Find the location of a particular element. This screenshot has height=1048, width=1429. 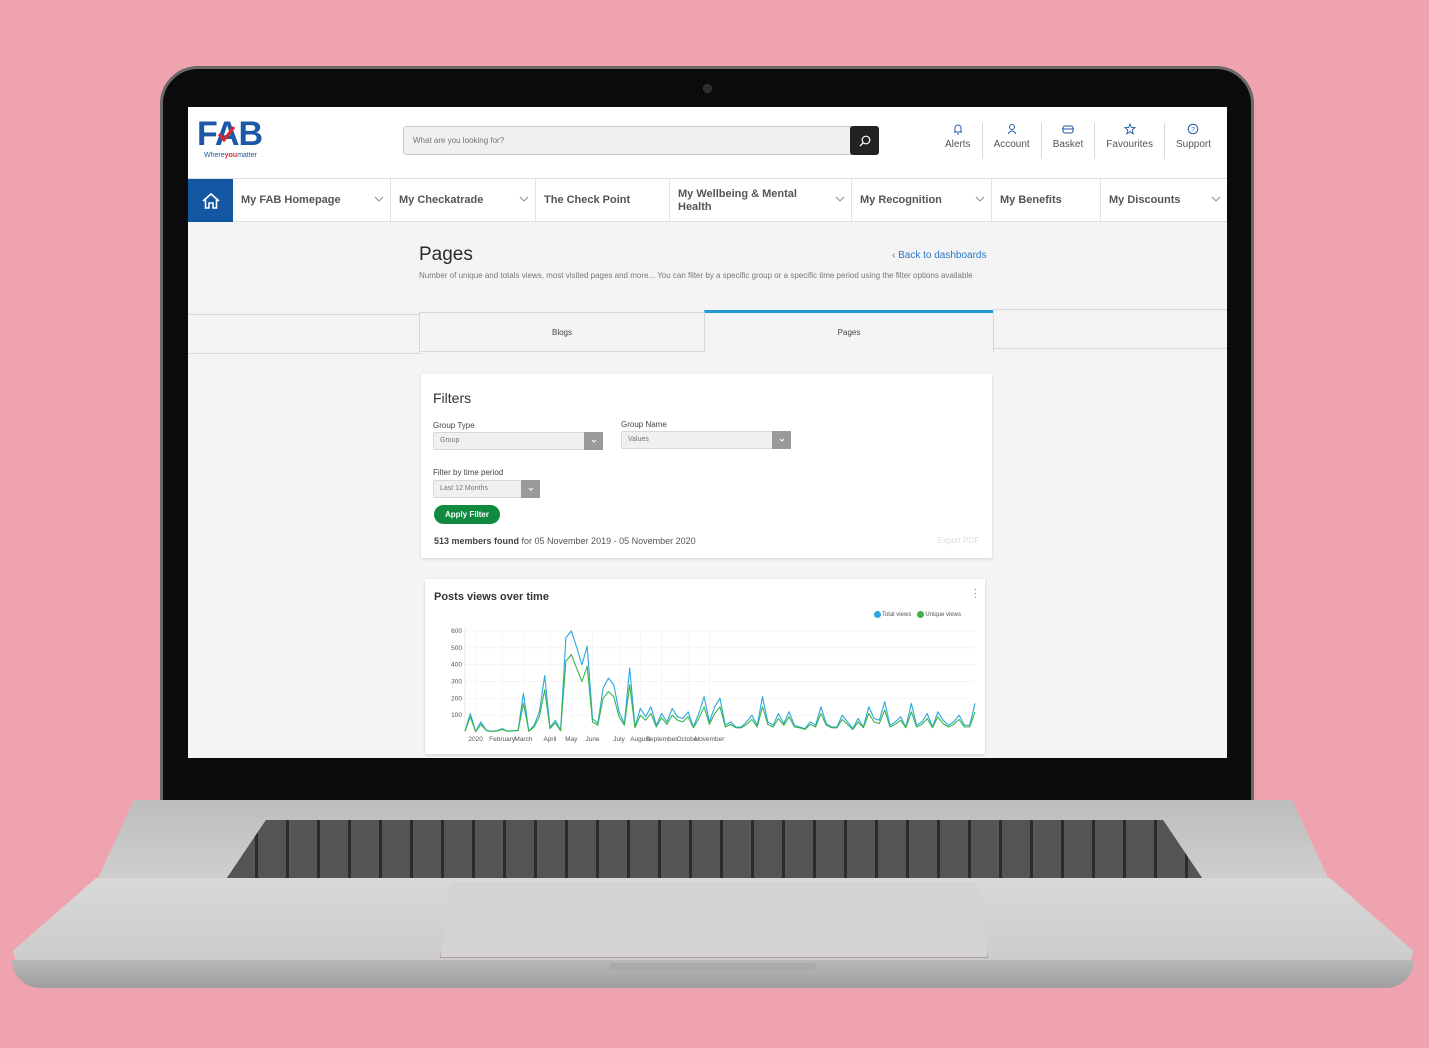

search-button is located at coordinates (864, 140).